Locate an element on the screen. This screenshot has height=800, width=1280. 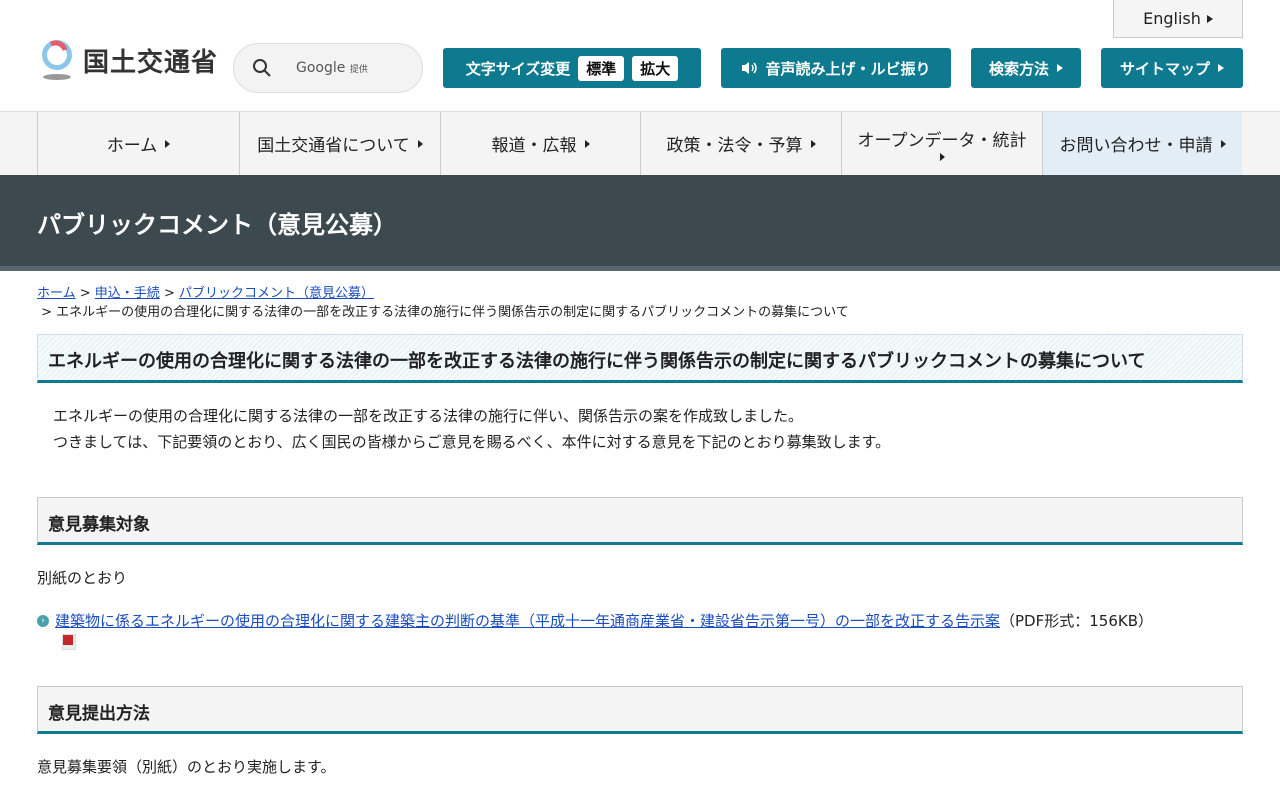
search-method-label: 検索方法 is located at coordinates (1018, 68).